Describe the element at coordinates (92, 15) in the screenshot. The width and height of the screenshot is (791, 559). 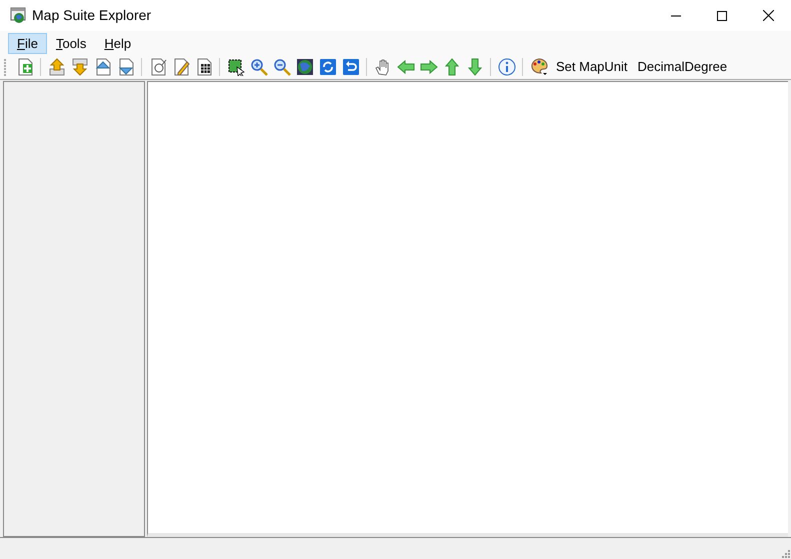
I see `window-title: Map Suite Explorer` at that location.